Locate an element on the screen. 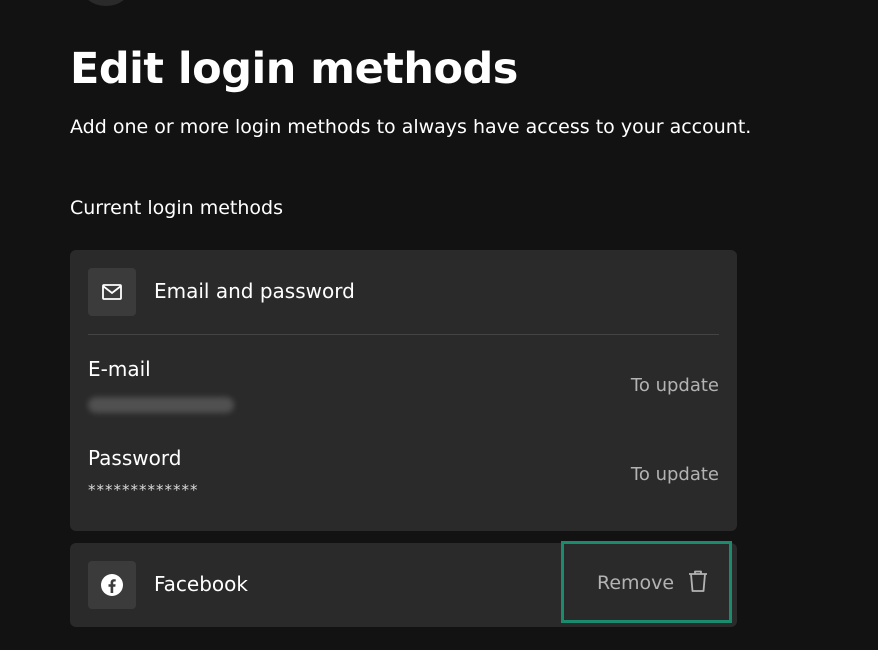  page-title: Edit login methods is located at coordinates (294, 69).